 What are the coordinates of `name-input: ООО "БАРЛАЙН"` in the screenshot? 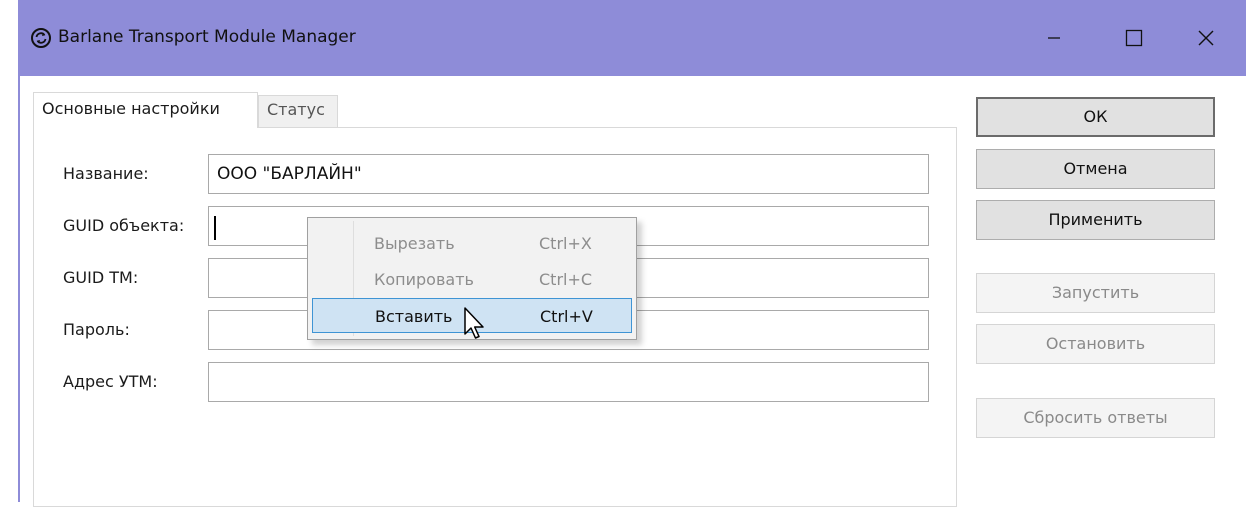 It's located at (568, 174).